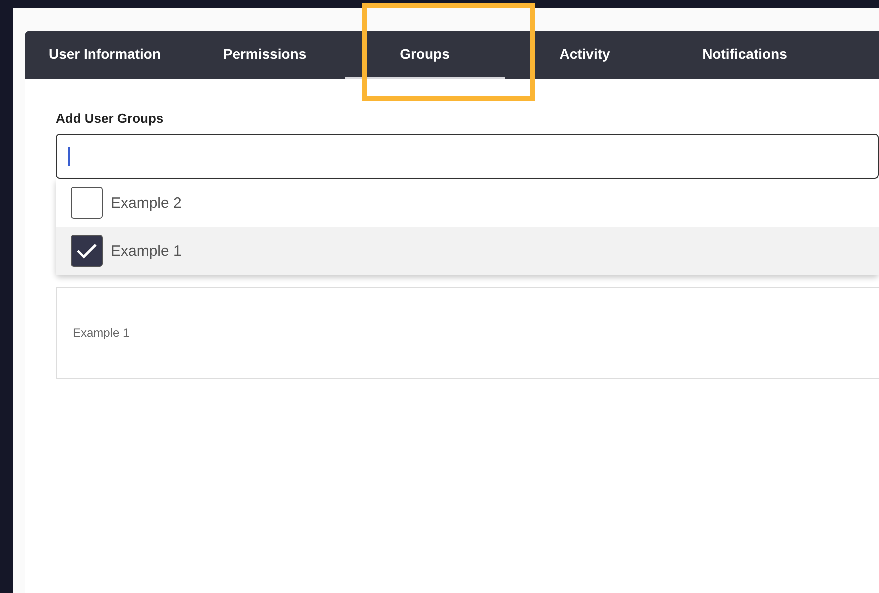 The width and height of the screenshot is (879, 593). What do you see at coordinates (146, 251) in the screenshot?
I see `option-label: Example 1` at bounding box center [146, 251].